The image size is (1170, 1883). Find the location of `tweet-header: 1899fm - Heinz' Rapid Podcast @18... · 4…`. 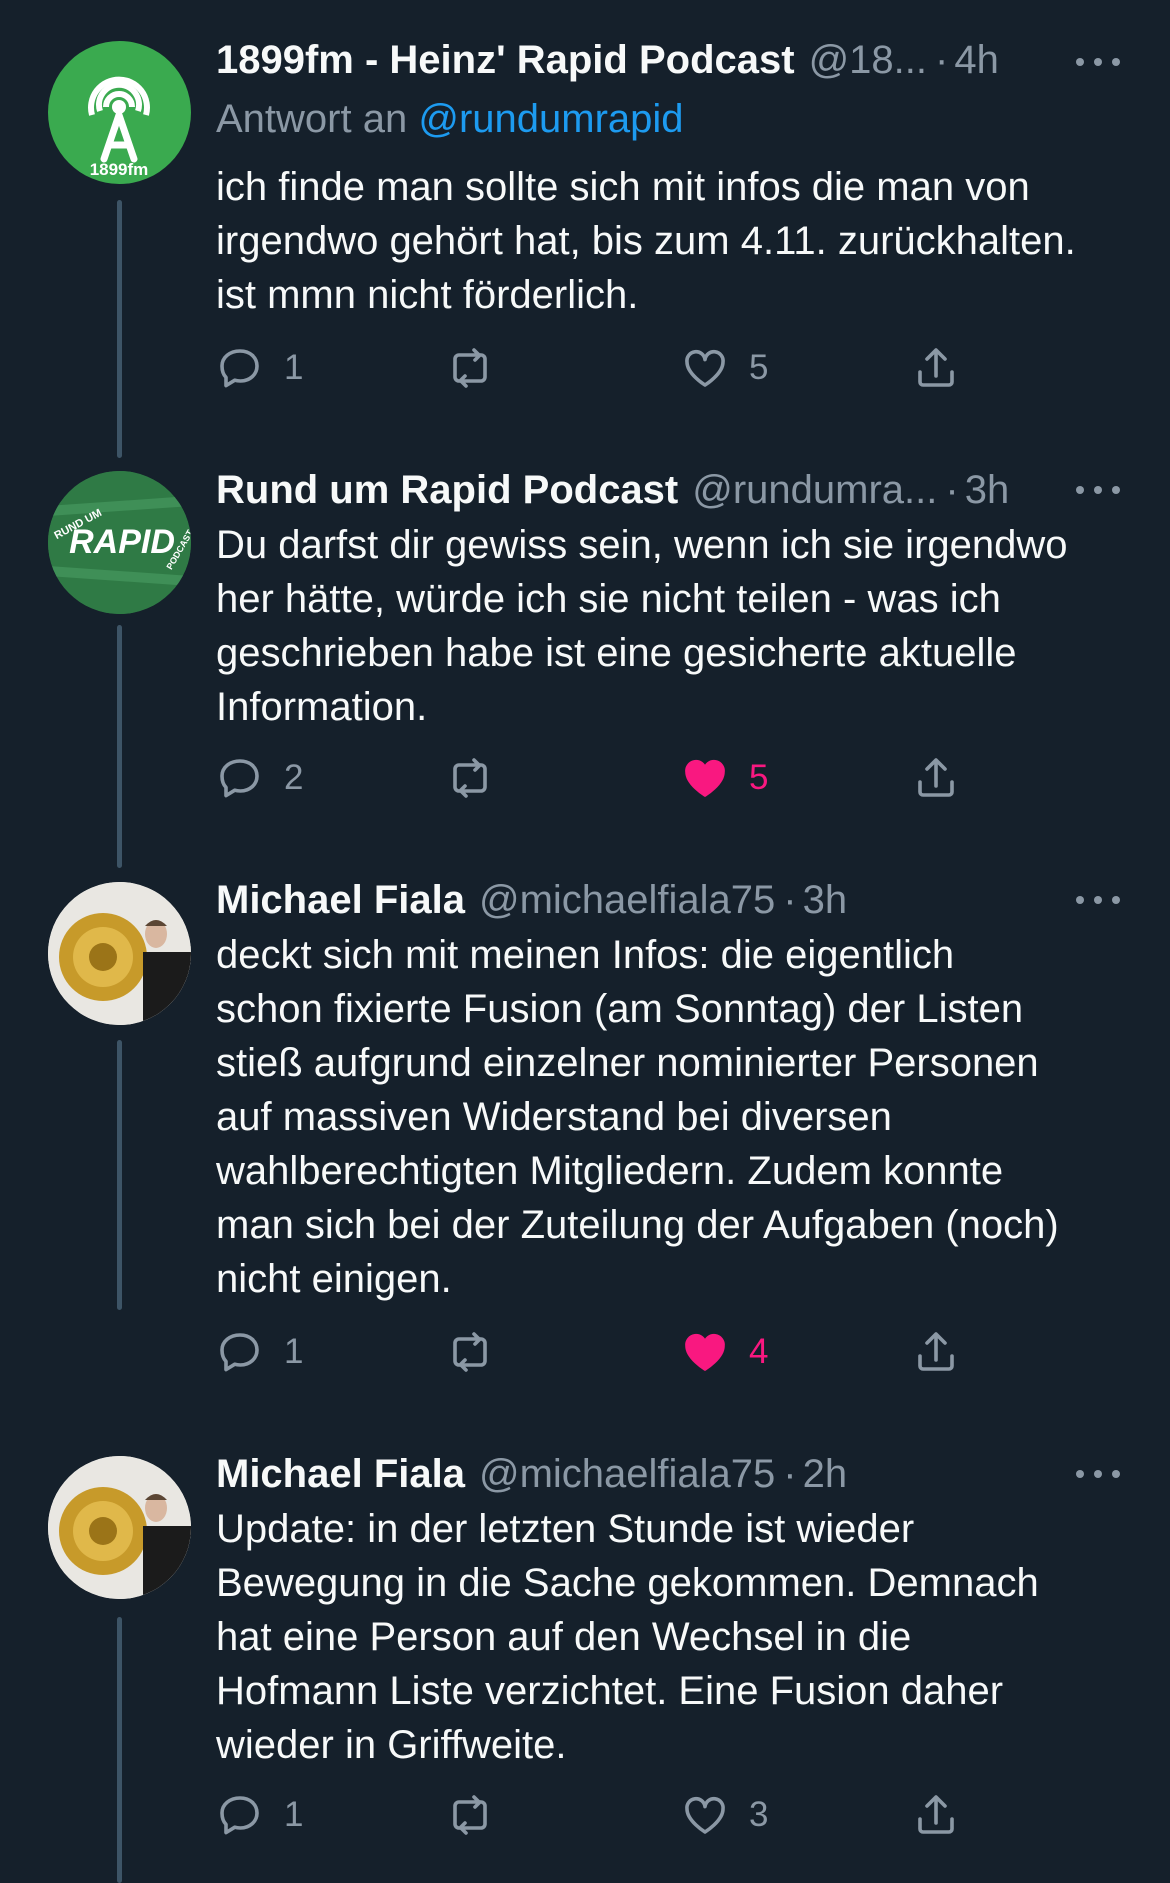

tweet-header: 1899fm - Heinz' Rapid Podcast @18... · 4… is located at coordinates (663, 60).